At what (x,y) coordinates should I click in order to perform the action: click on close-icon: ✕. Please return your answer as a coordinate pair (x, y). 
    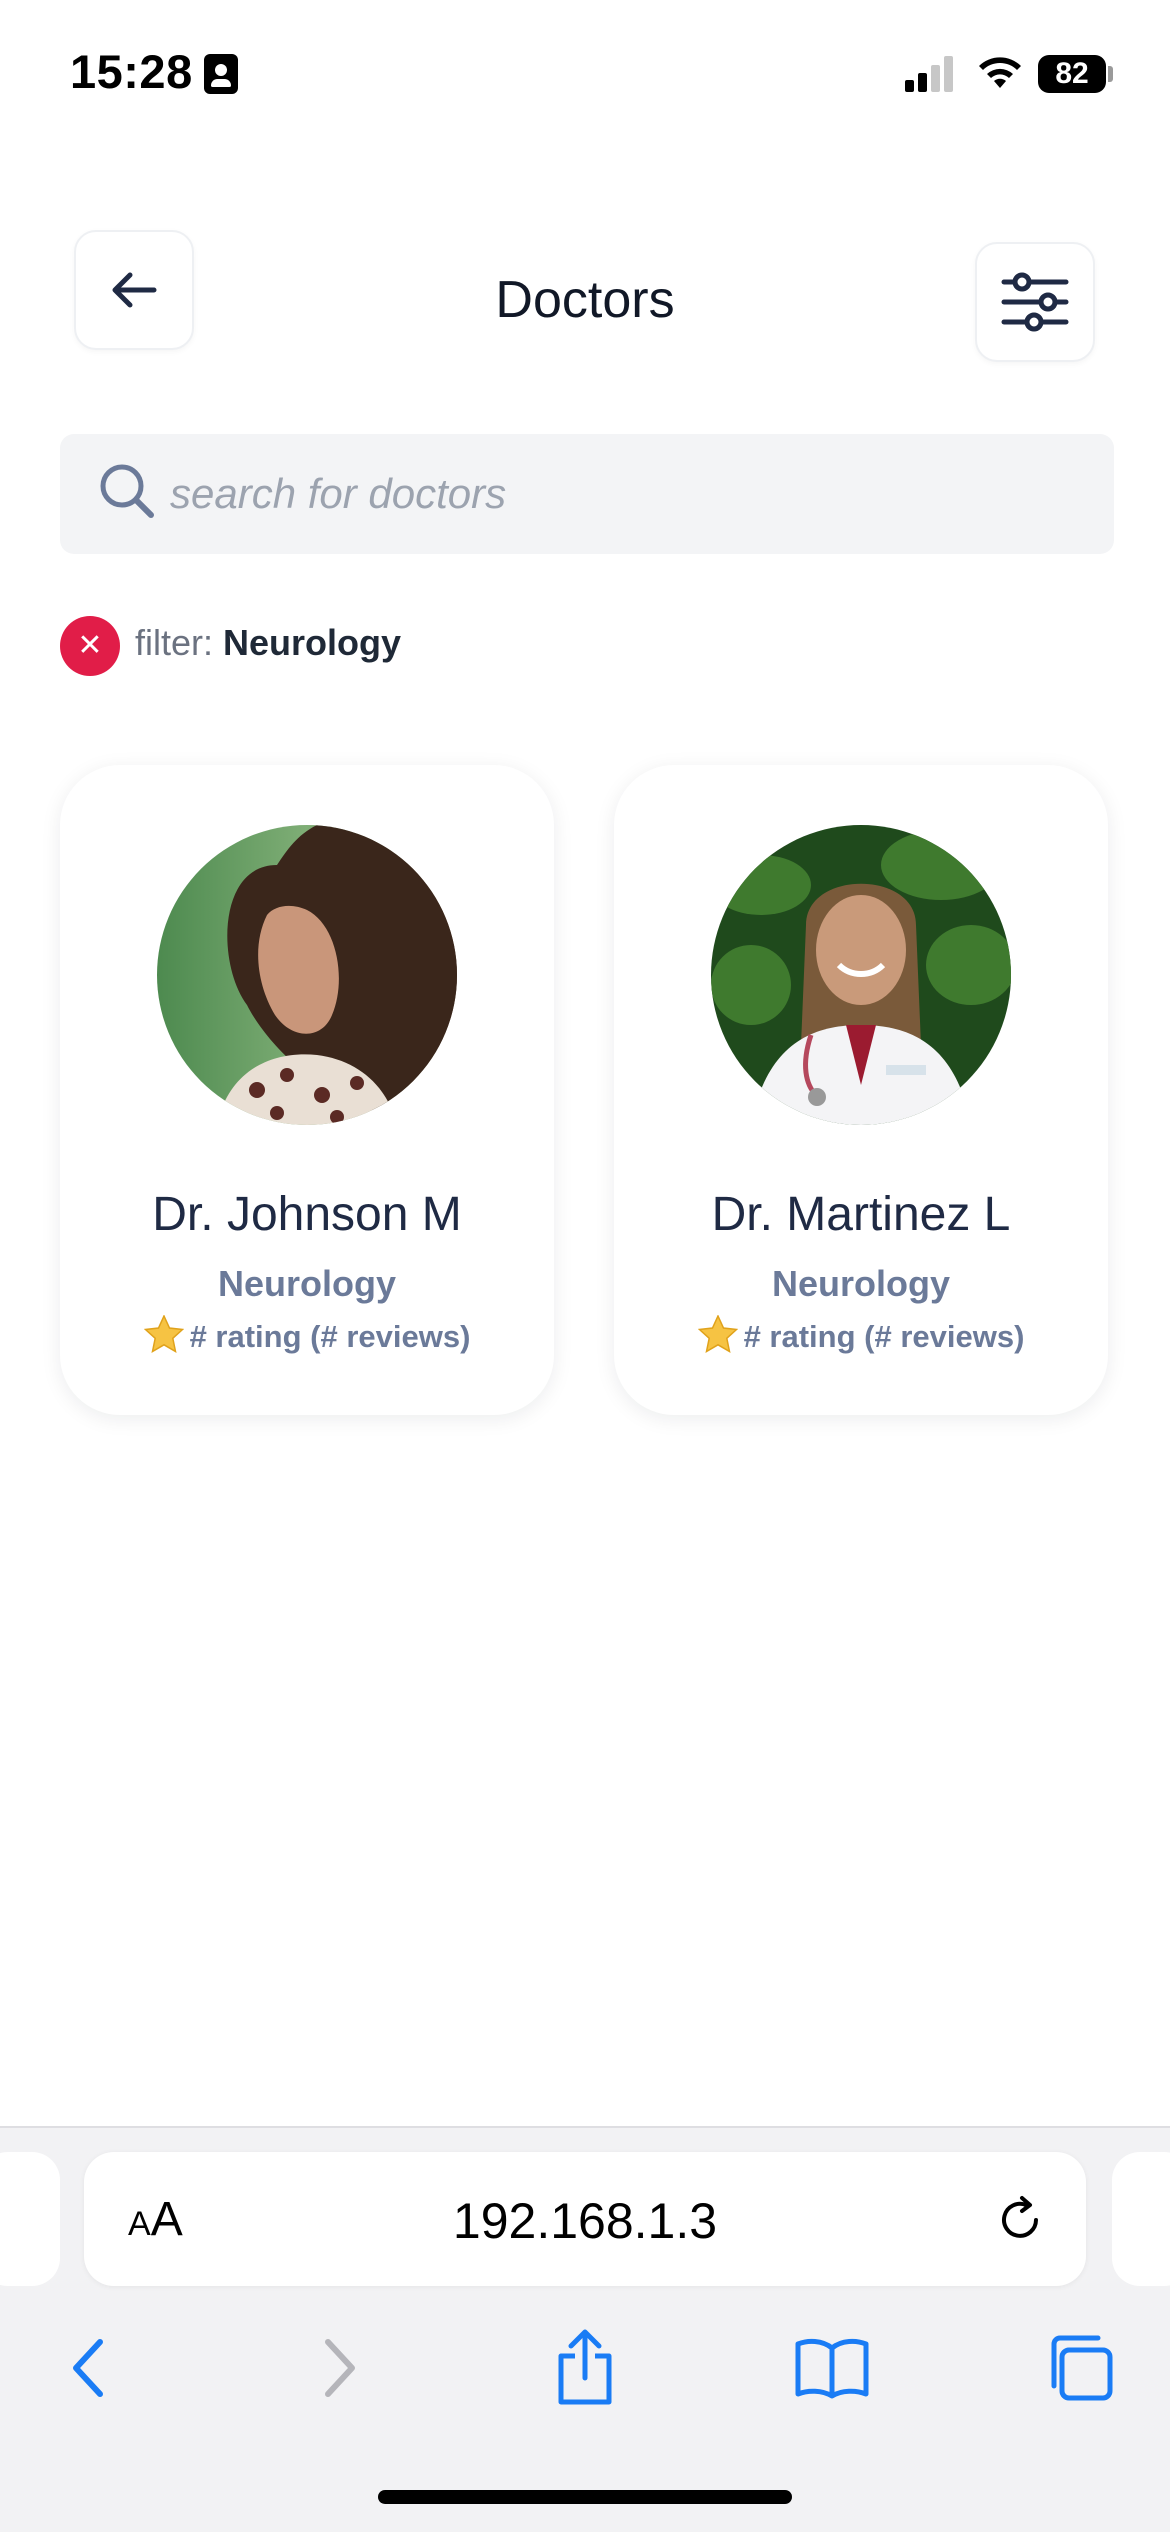
    Looking at the image, I should click on (90, 645).